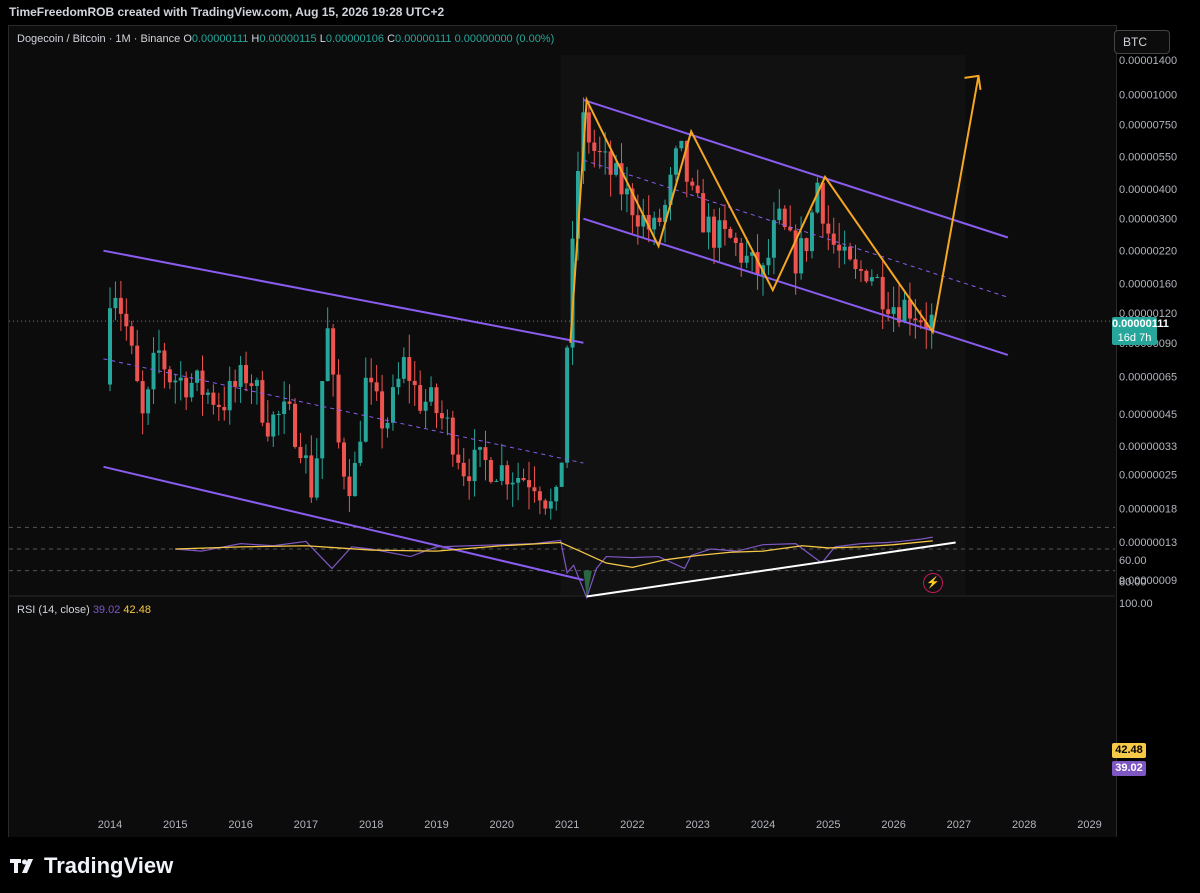  I want to click on price-tick-label: 0.00000400, so click(1148, 190).